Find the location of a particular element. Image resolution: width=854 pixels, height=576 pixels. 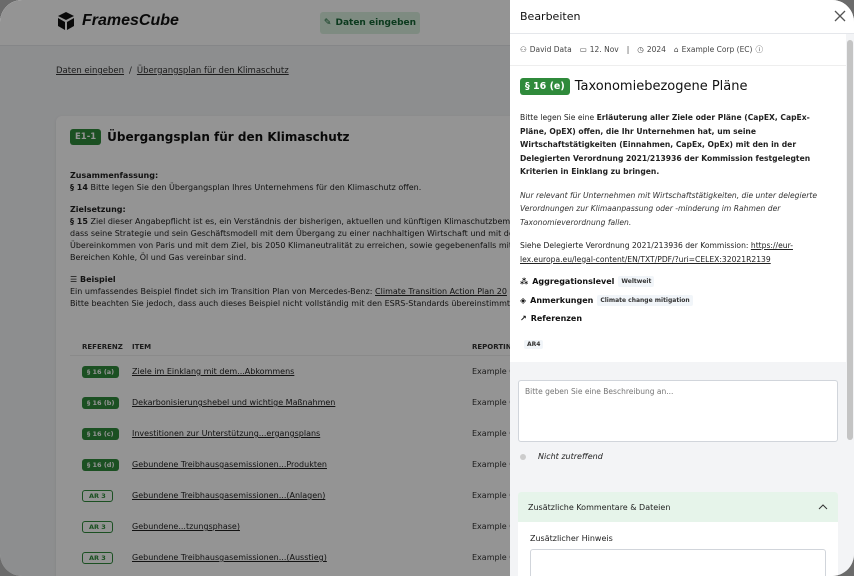

calendar-icon: ▭ is located at coordinates (583, 49).